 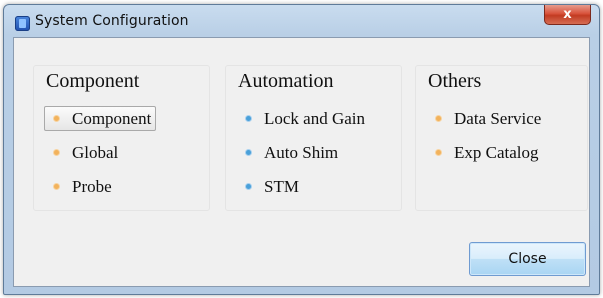 What do you see at coordinates (93, 81) in the screenshot?
I see `group-title-component: Component` at bounding box center [93, 81].